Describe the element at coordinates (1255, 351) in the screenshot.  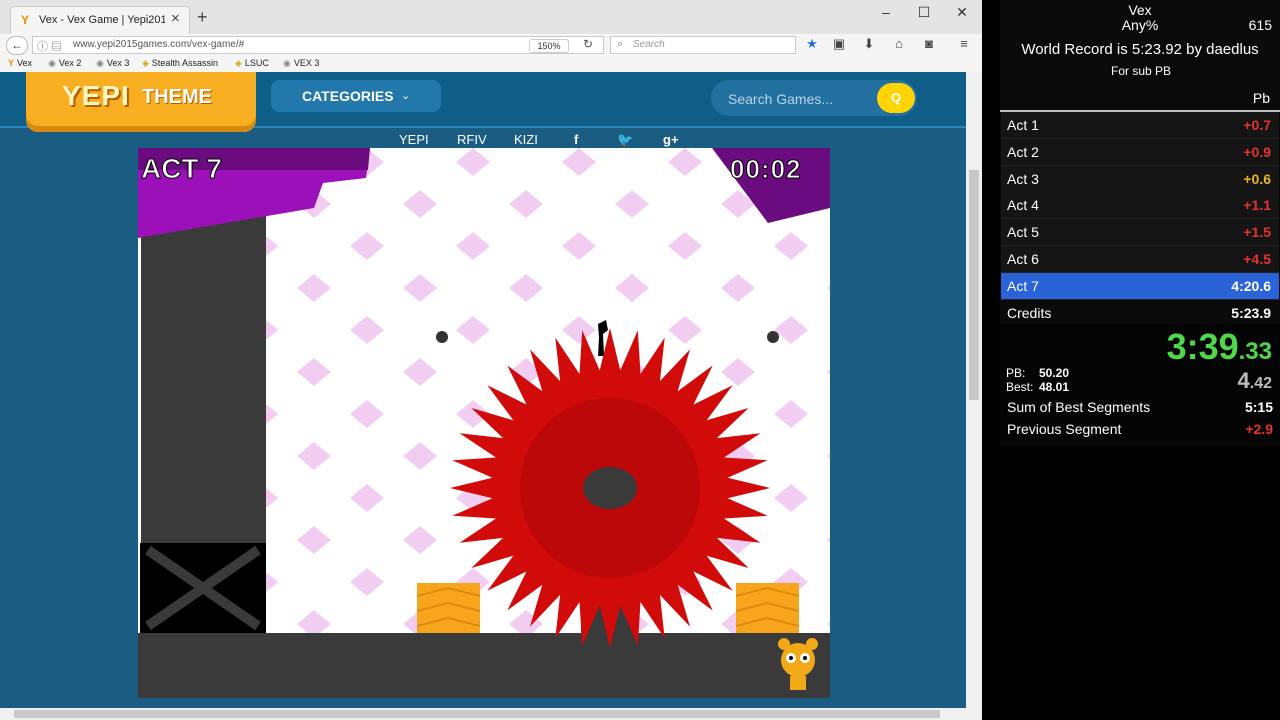
I see `main-timer-fraction: .33` at that location.